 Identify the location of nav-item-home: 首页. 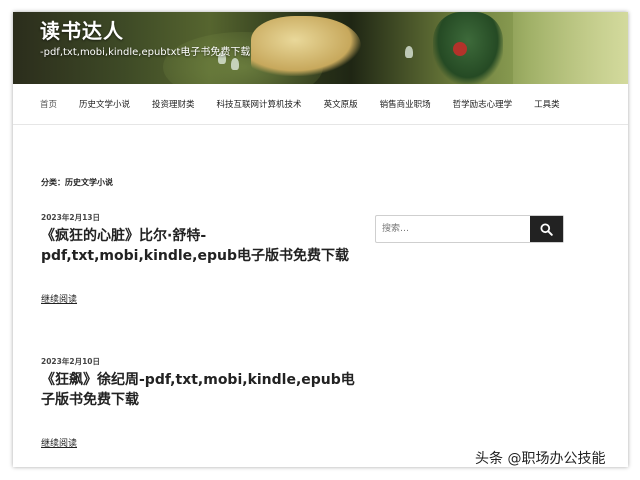
(48, 104).